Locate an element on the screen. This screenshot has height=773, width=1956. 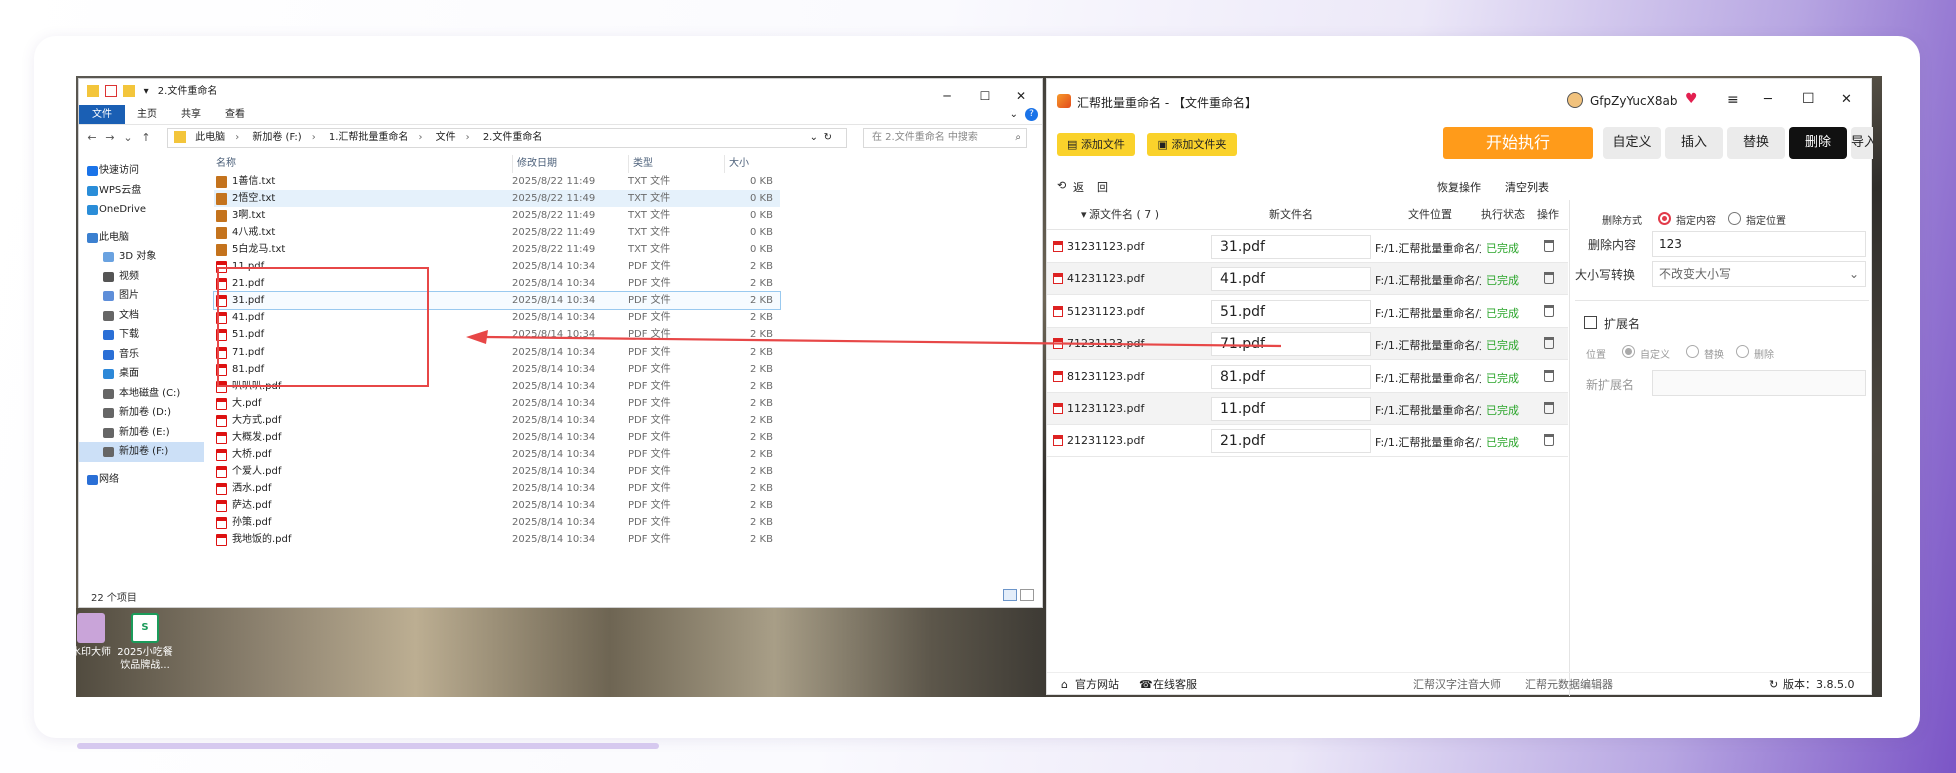
horizontal-scrollbar is located at coordinates (368, 746).